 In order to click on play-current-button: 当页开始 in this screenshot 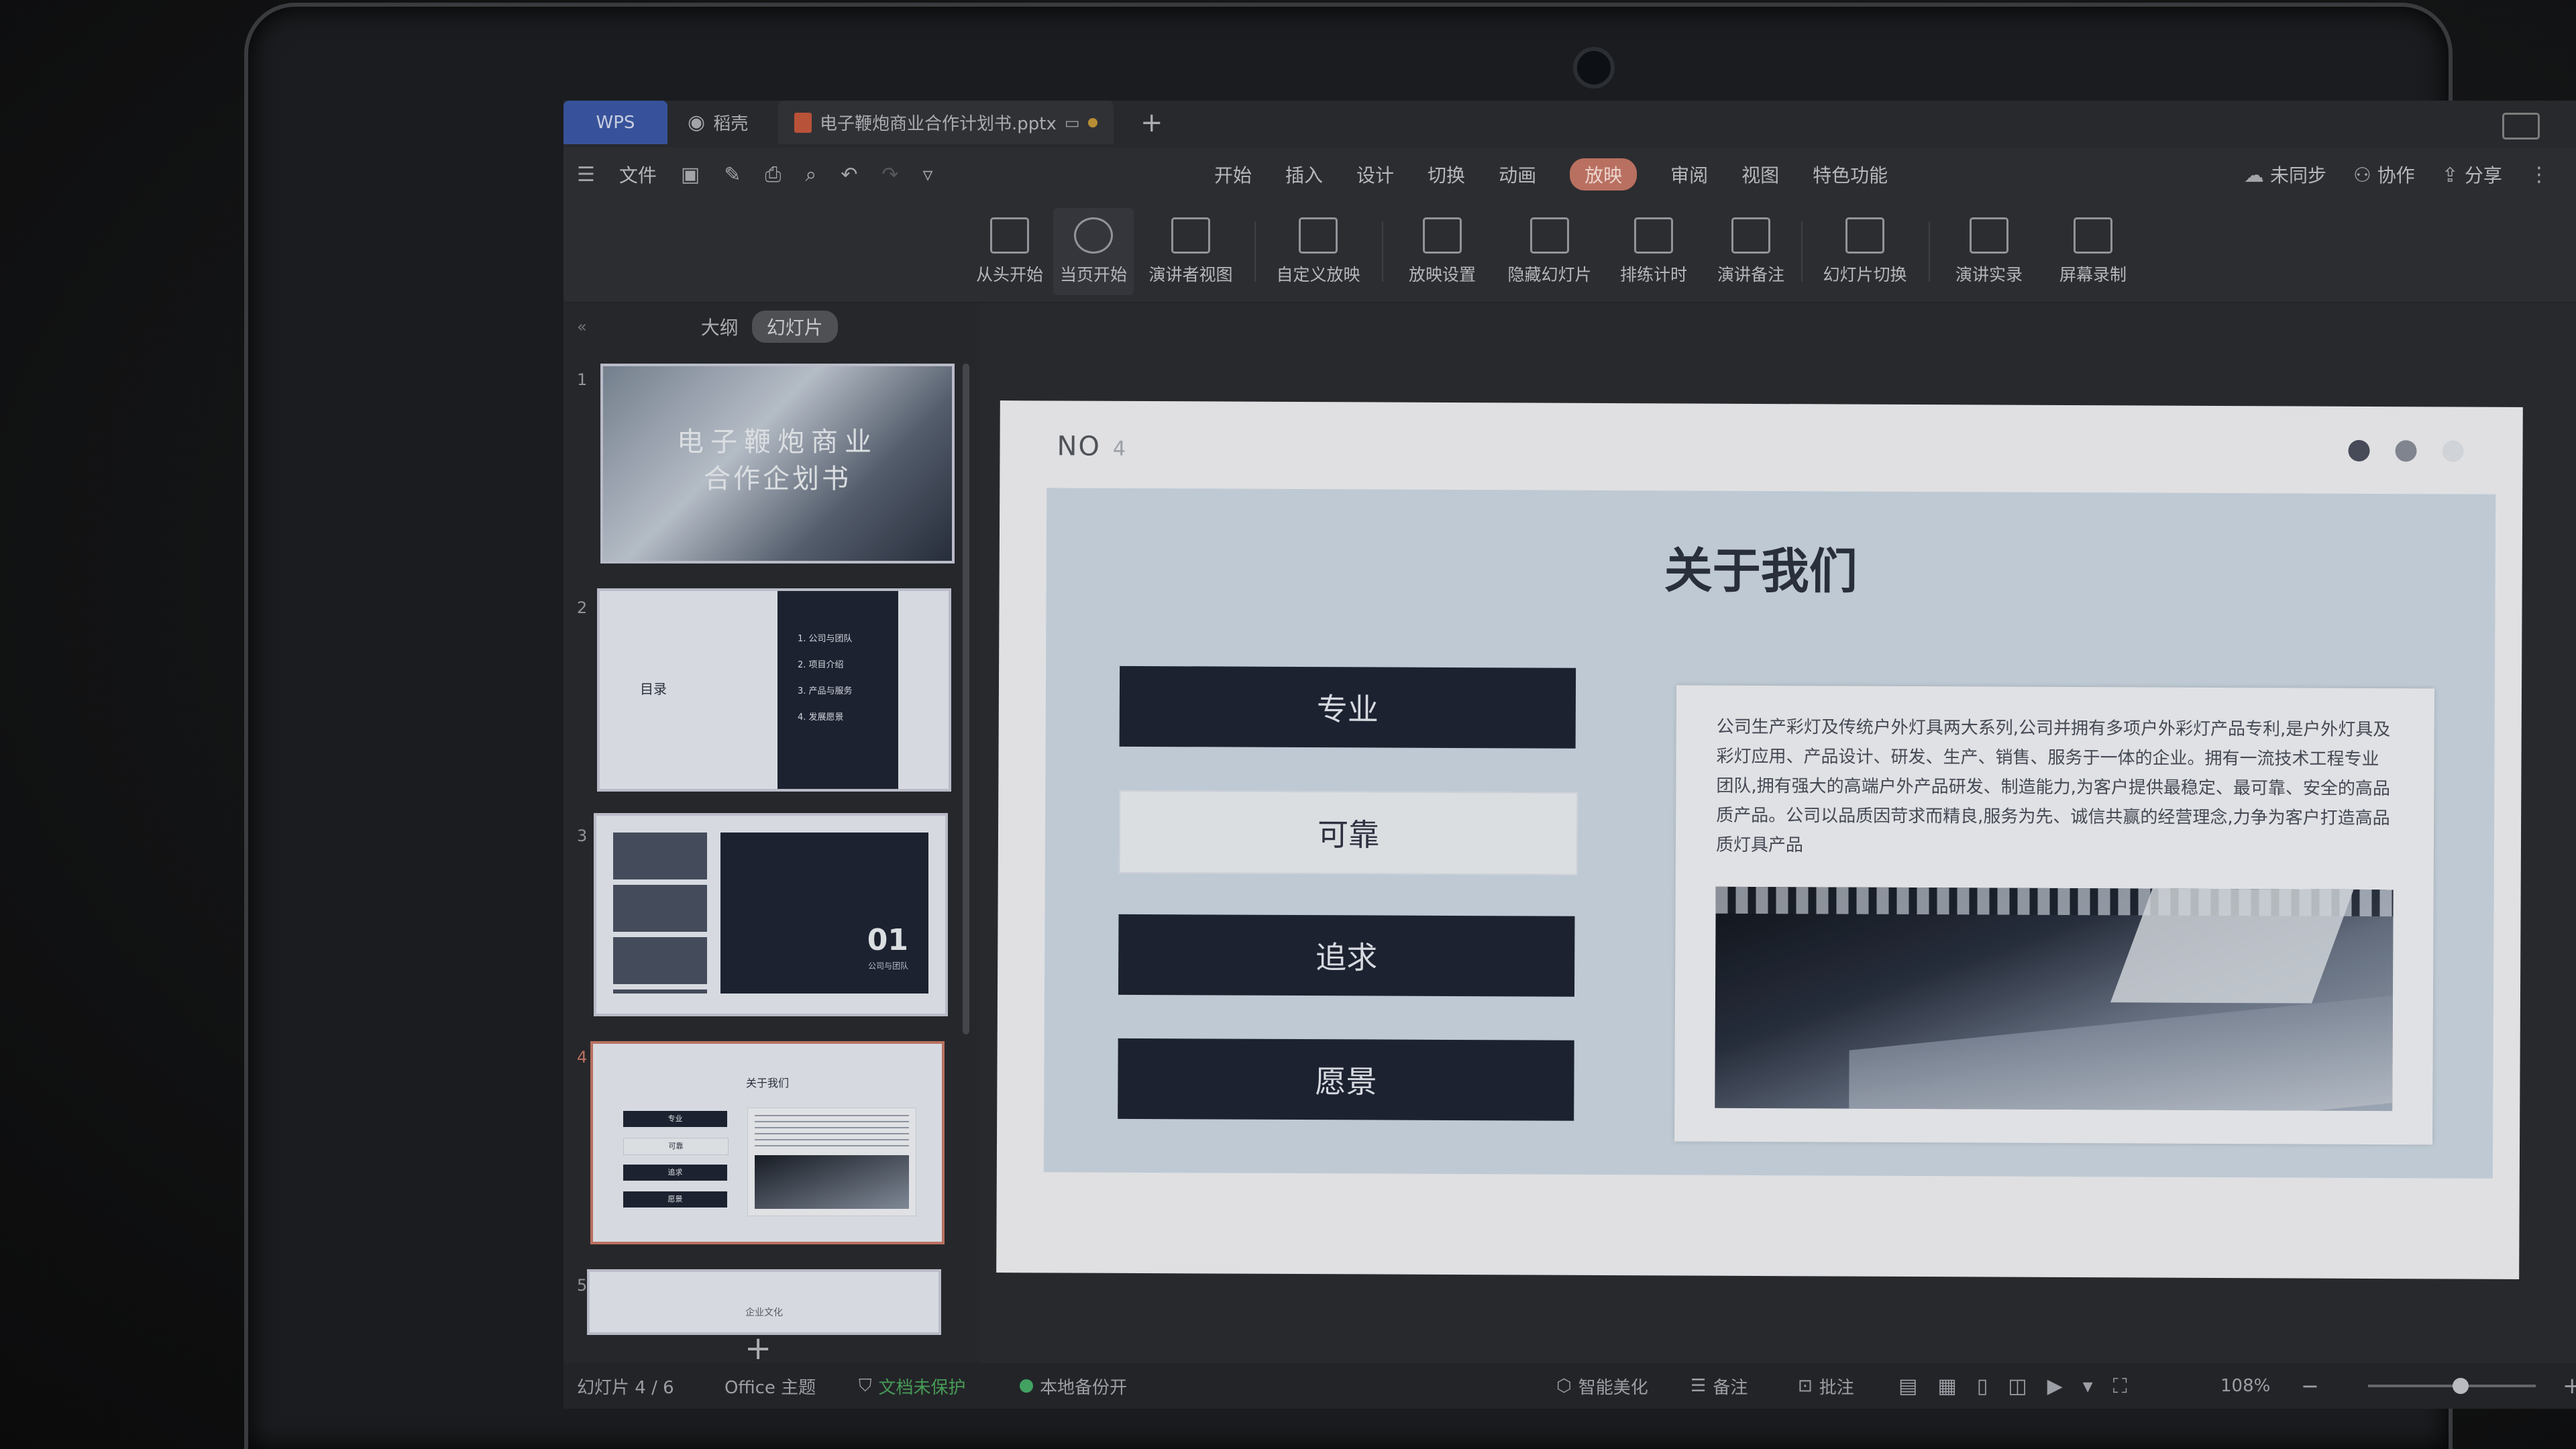, I will do `click(1093, 251)`.